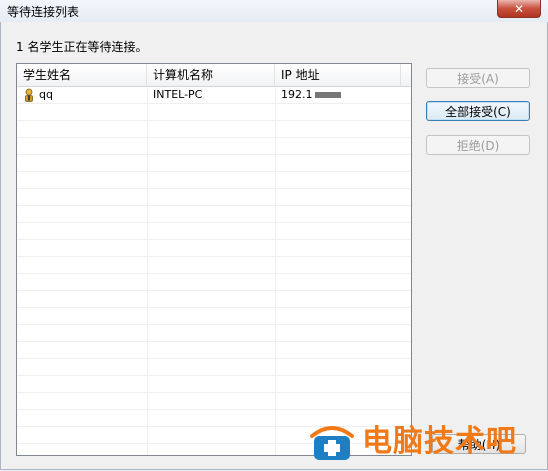 The height and width of the screenshot is (471, 548). What do you see at coordinates (332, 443) in the screenshot?
I see `watermark-logo-icon` at bounding box center [332, 443].